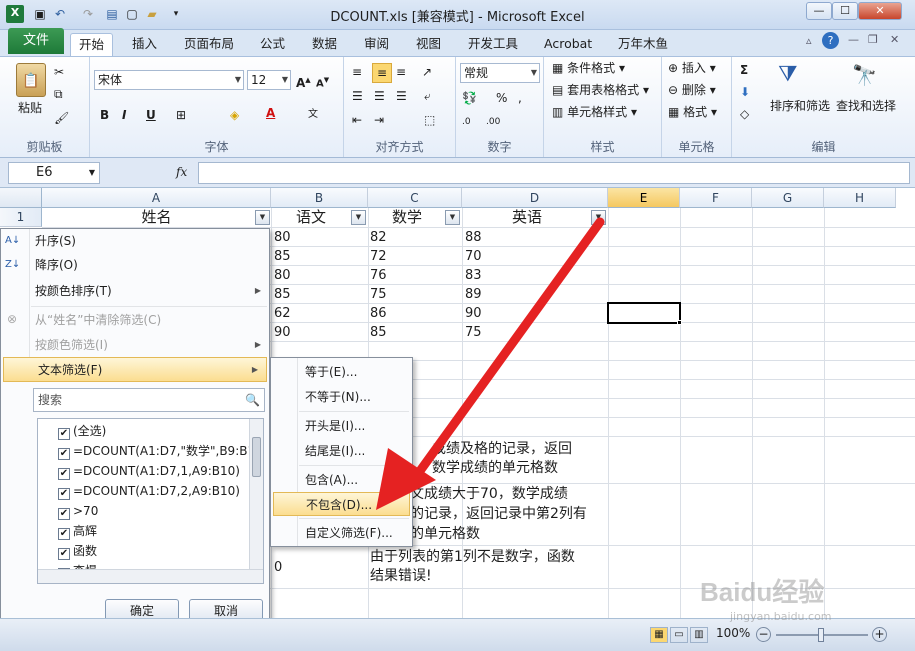 This screenshot has width=915, height=651. What do you see at coordinates (679, 635) in the screenshot?
I see `page-layout-view-icon: ▭` at bounding box center [679, 635].